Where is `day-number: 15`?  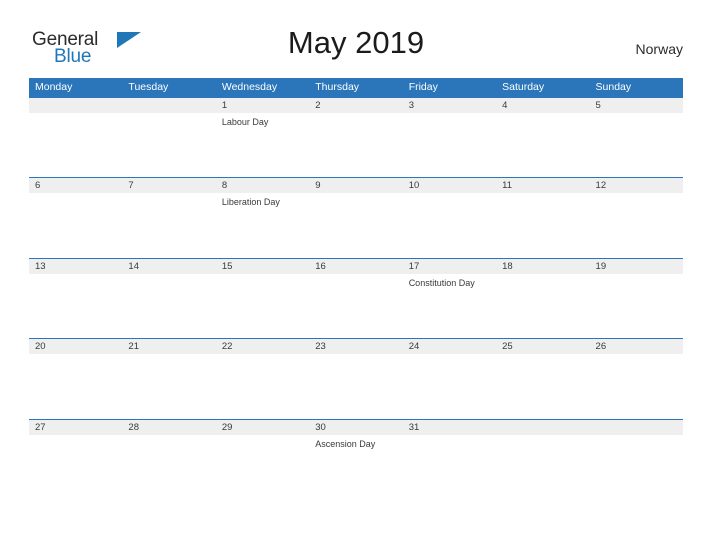
day-number: 15 is located at coordinates (262, 266).